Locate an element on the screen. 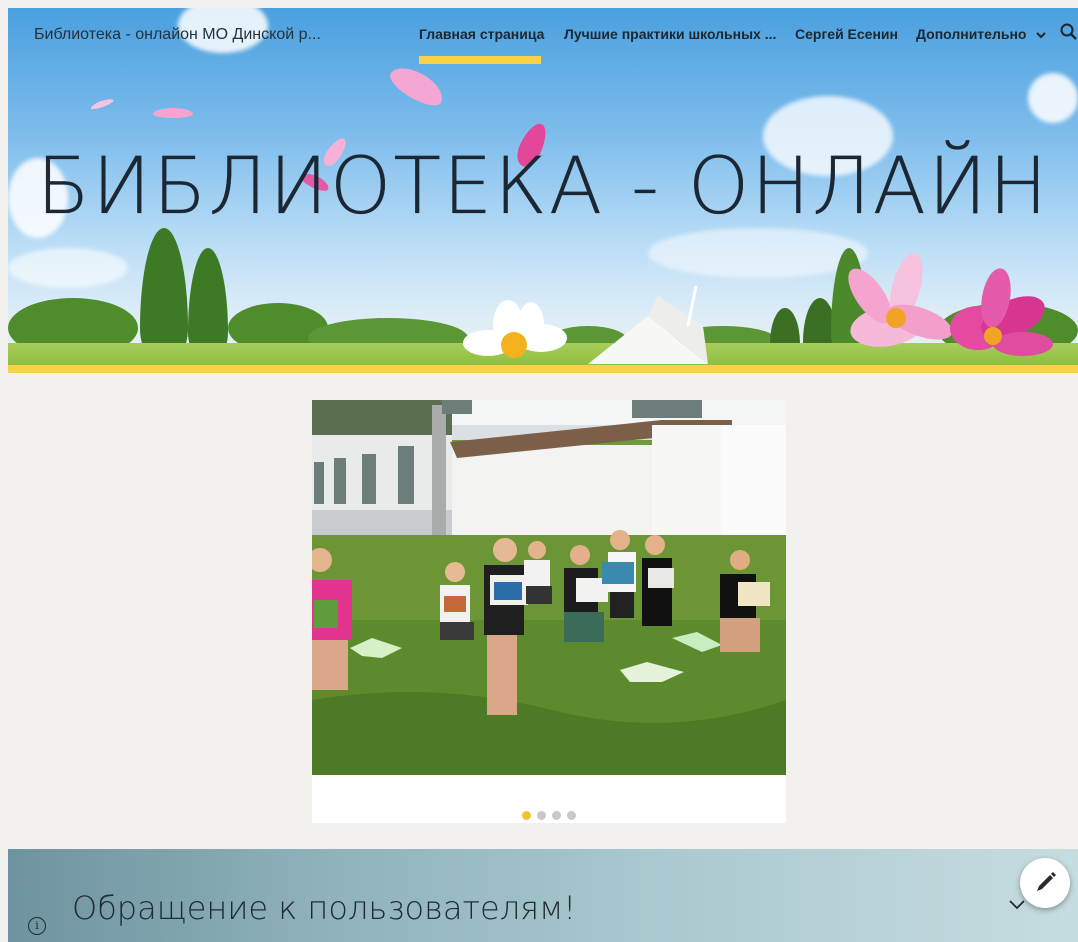  open-book-illustration is located at coordinates (648, 325).